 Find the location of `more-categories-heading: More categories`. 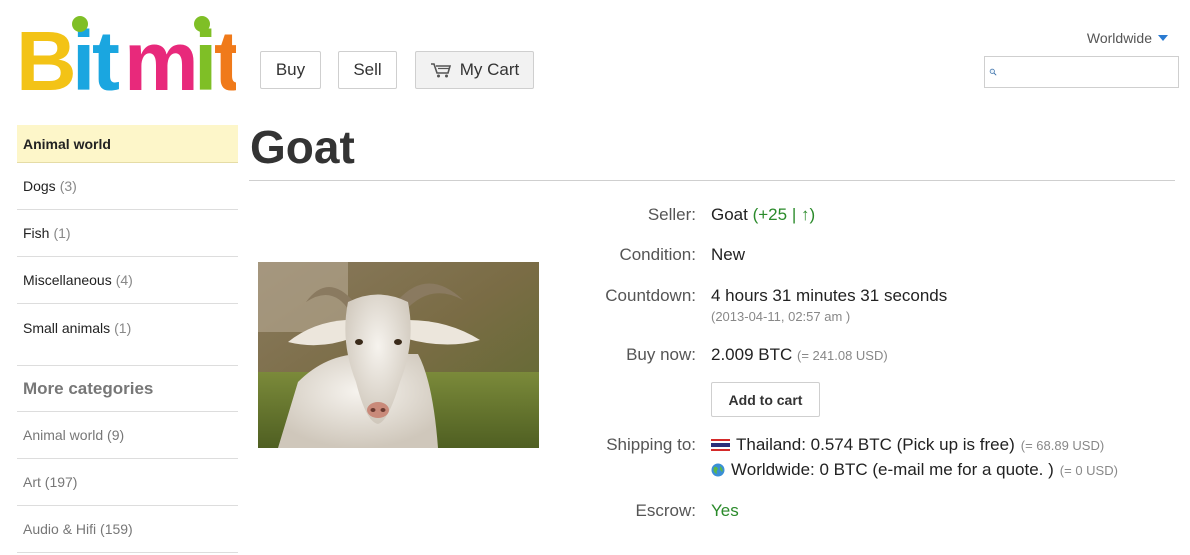

more-categories-heading: More categories is located at coordinates (127, 388).